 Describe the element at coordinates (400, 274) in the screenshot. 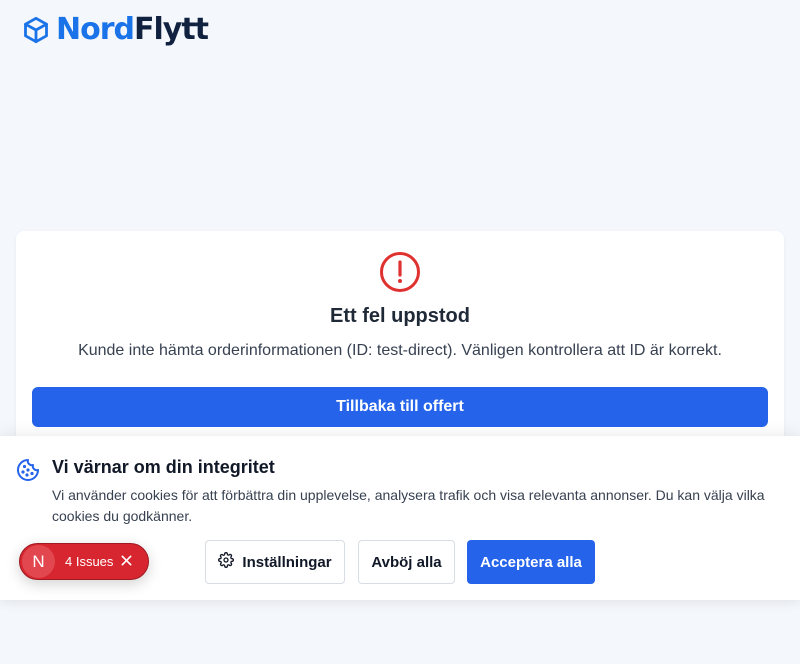

I see `alert-circle-icon` at that location.